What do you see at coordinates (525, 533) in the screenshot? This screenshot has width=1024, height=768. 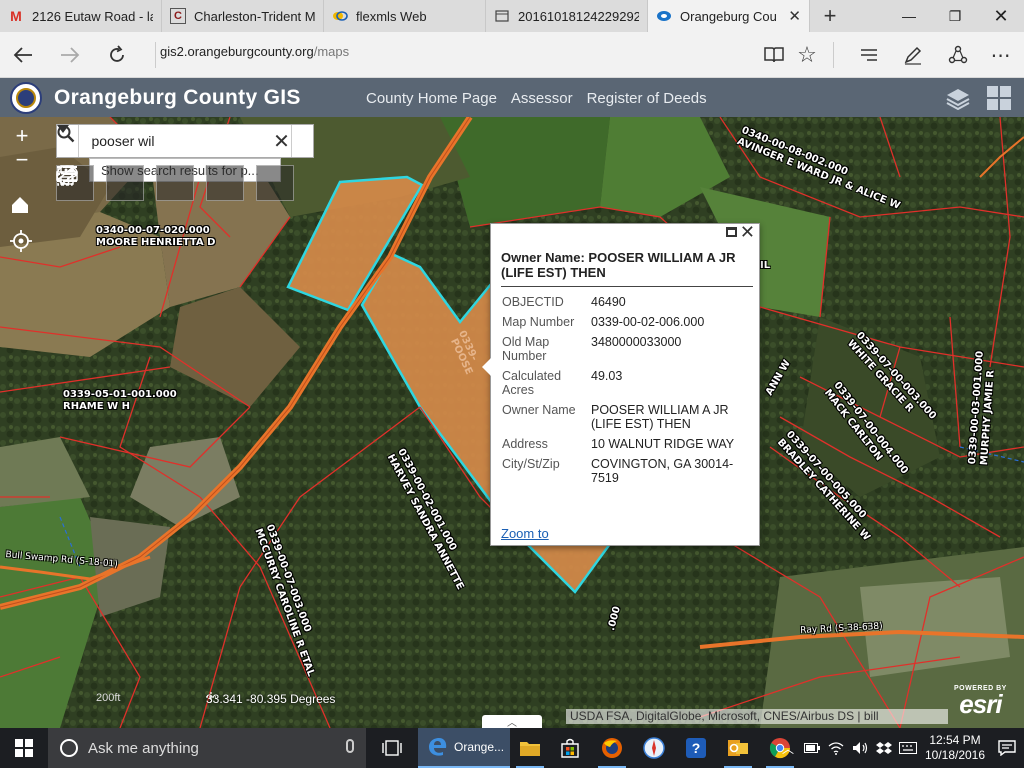 I see `zoom-to-link: Zoom to` at bounding box center [525, 533].